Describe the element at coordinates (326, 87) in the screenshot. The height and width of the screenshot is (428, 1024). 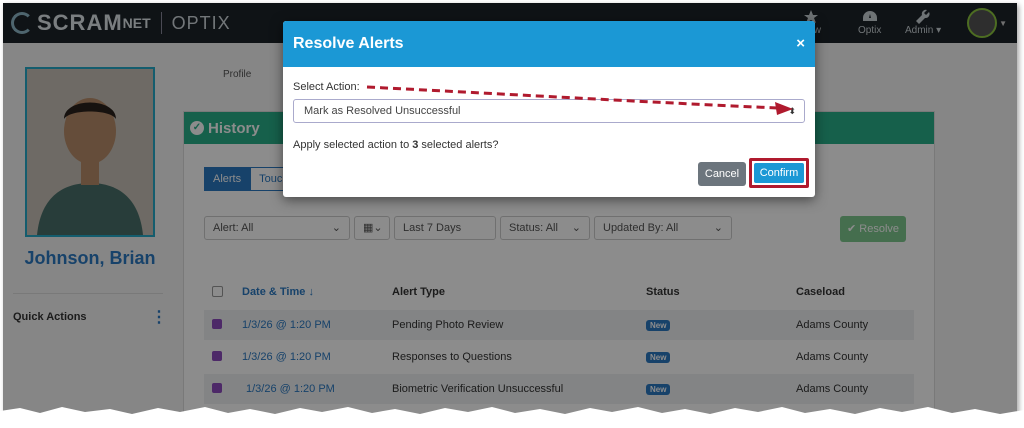
I see `select-action-label: Select Action:` at that location.